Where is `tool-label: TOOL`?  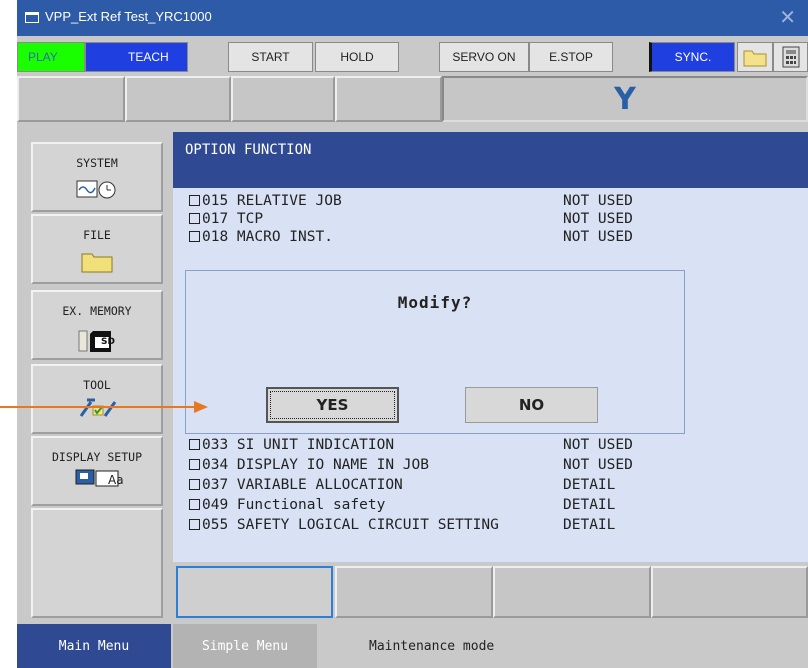
tool-label: TOOL is located at coordinates (97, 385).